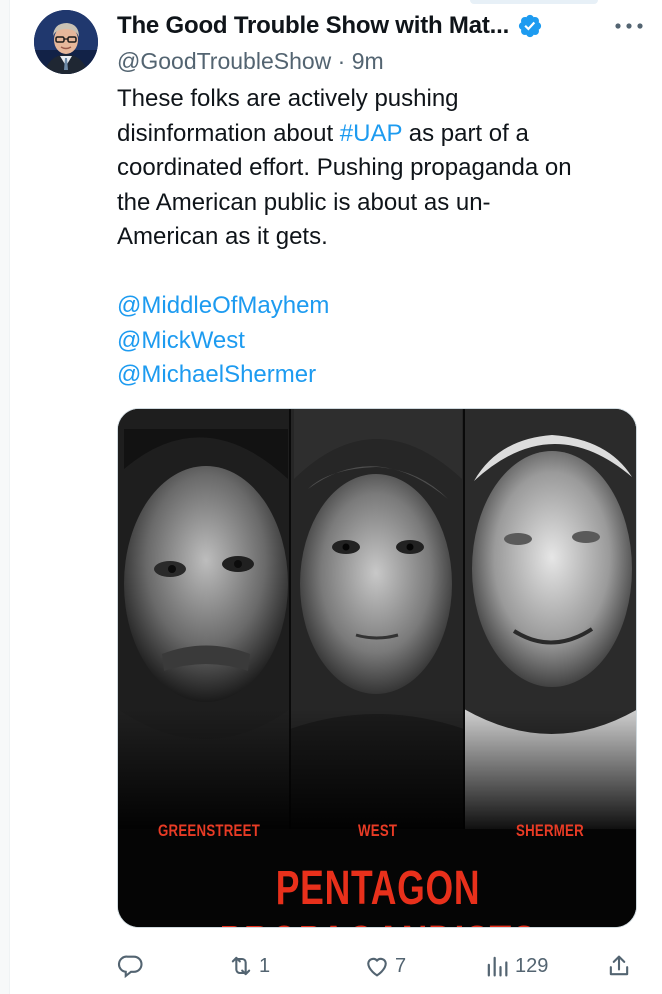 This screenshot has height=994, width=662. Describe the element at coordinates (304, 202) in the screenshot. I see `tweet-text-line: the American public is about as un-` at that location.